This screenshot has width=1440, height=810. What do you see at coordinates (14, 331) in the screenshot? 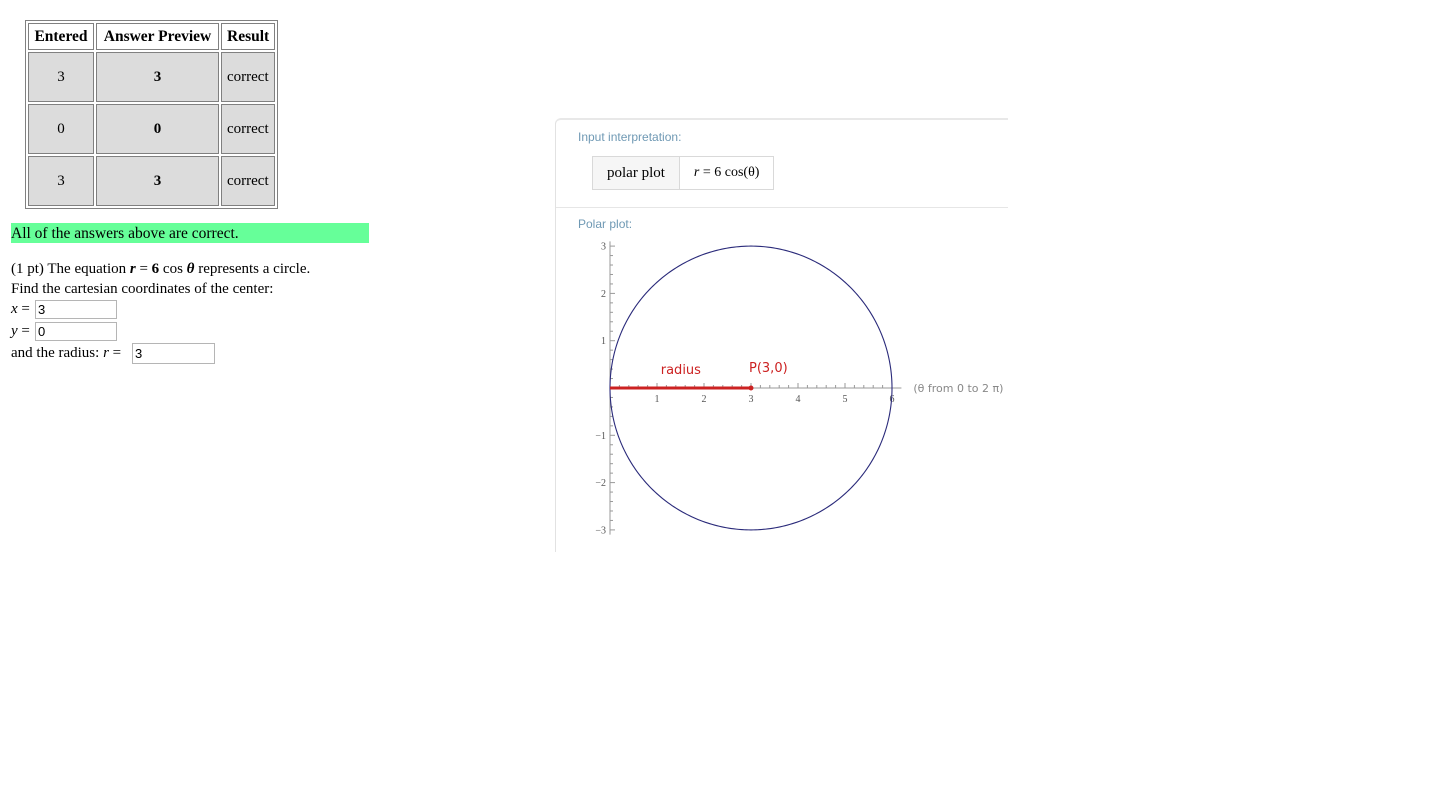
I see `y-variable: y` at bounding box center [14, 331].